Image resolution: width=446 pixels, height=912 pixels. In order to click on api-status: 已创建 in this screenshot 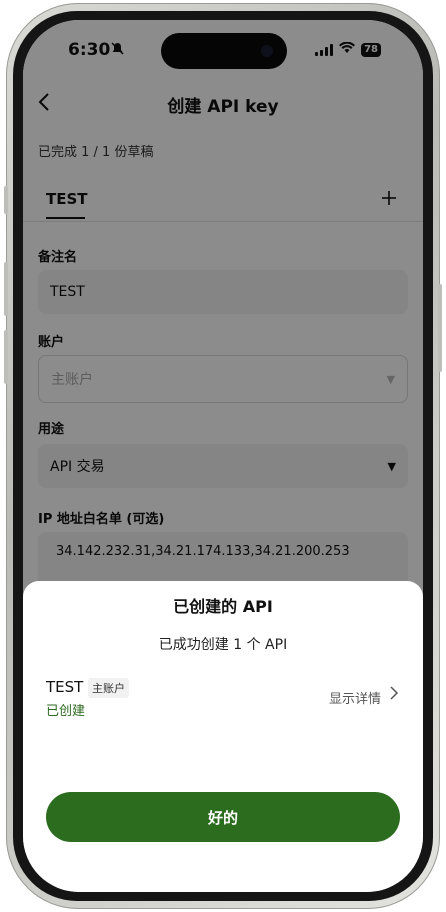, I will do `click(66, 711)`.